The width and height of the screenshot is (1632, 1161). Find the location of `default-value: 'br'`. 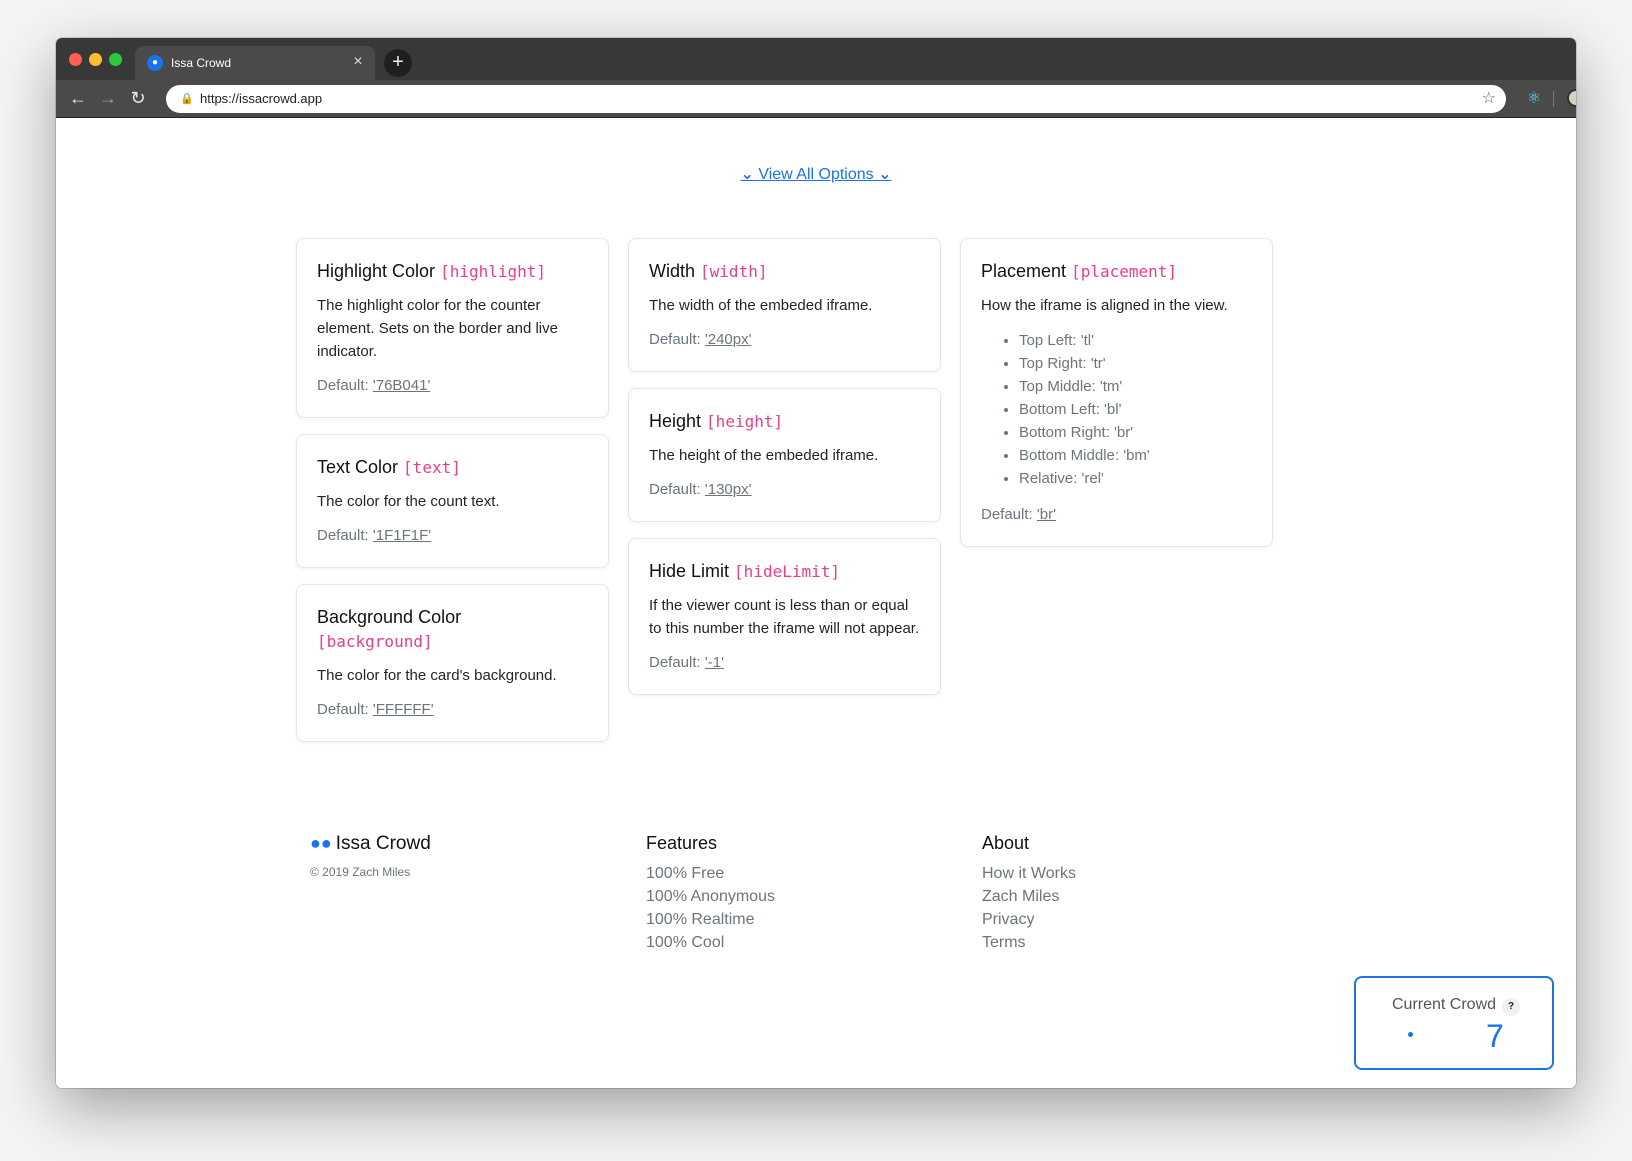

default-value: 'br' is located at coordinates (1046, 514).